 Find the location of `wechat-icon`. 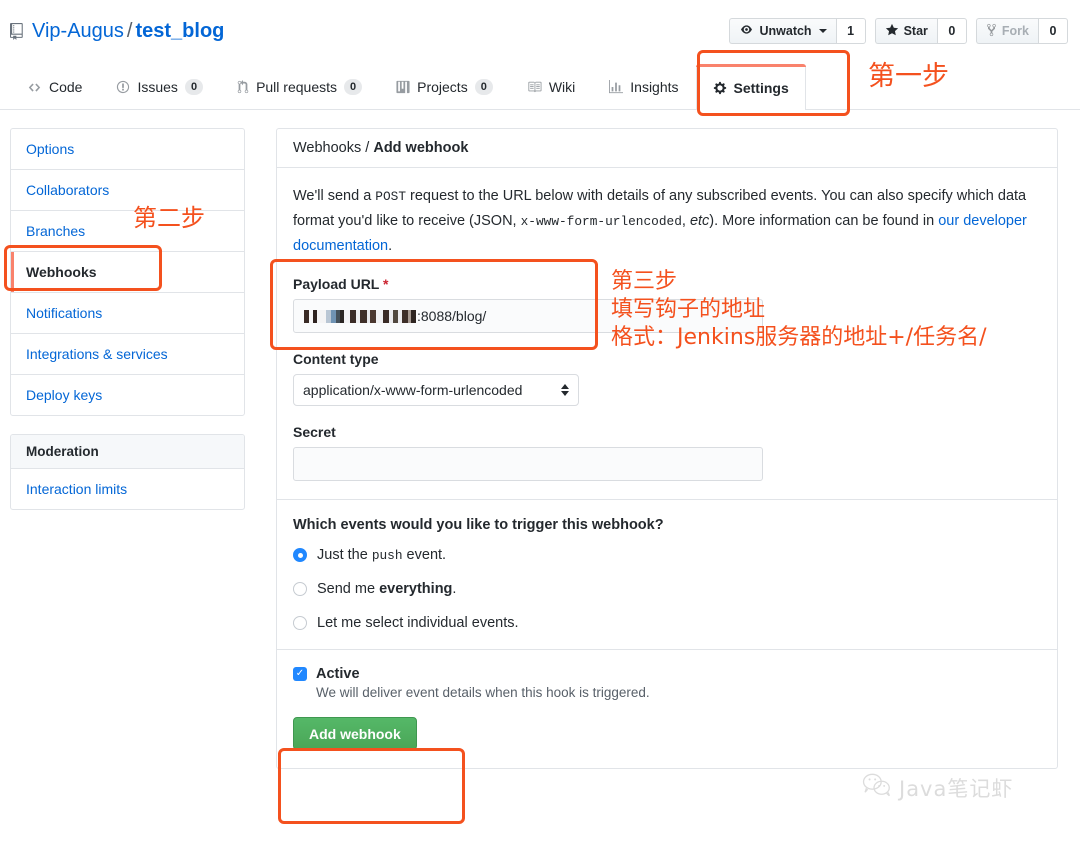

wechat-icon is located at coordinates (877, 787).